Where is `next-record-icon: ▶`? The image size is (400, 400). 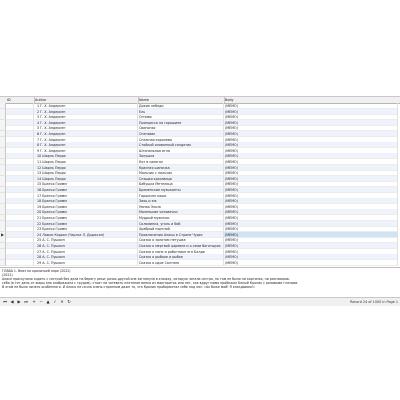 next-record-icon: ▶ is located at coordinates (19, 302).